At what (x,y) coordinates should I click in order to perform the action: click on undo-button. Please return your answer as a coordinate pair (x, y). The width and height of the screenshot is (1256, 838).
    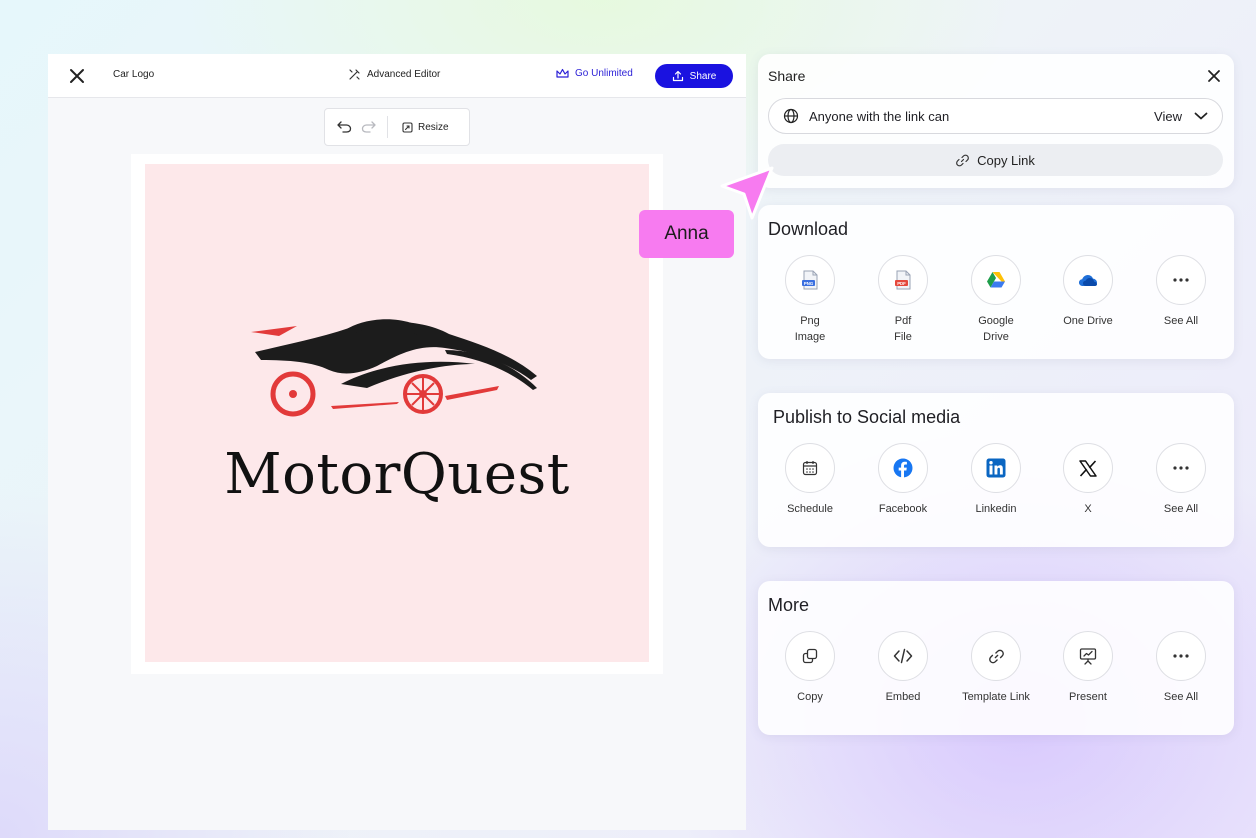
    Looking at the image, I should click on (344, 127).